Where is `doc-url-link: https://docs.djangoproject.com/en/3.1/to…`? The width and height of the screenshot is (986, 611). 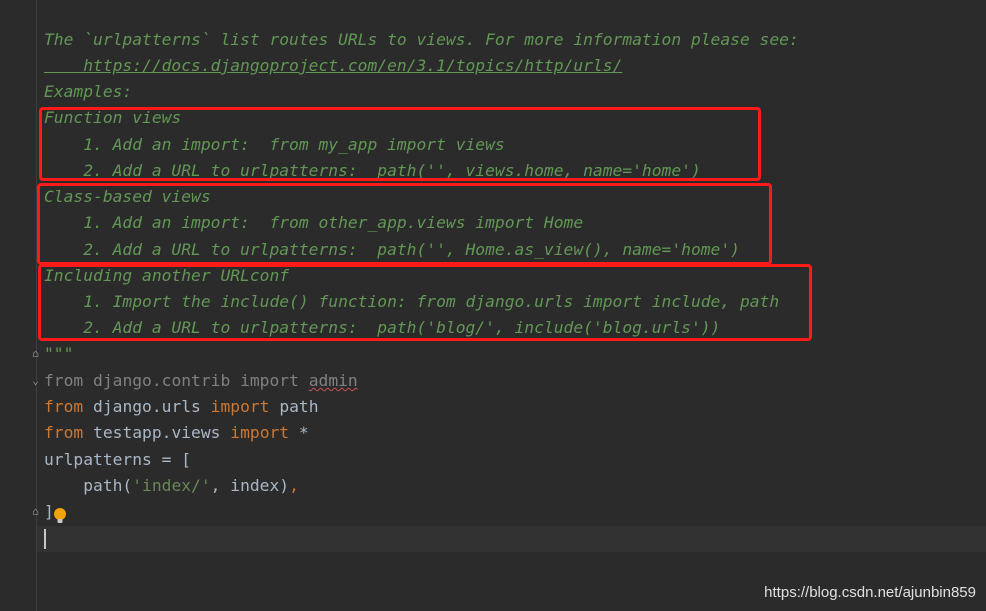 doc-url-link: https://docs.djangoproject.com/en/3.1/to… is located at coordinates (333, 65).